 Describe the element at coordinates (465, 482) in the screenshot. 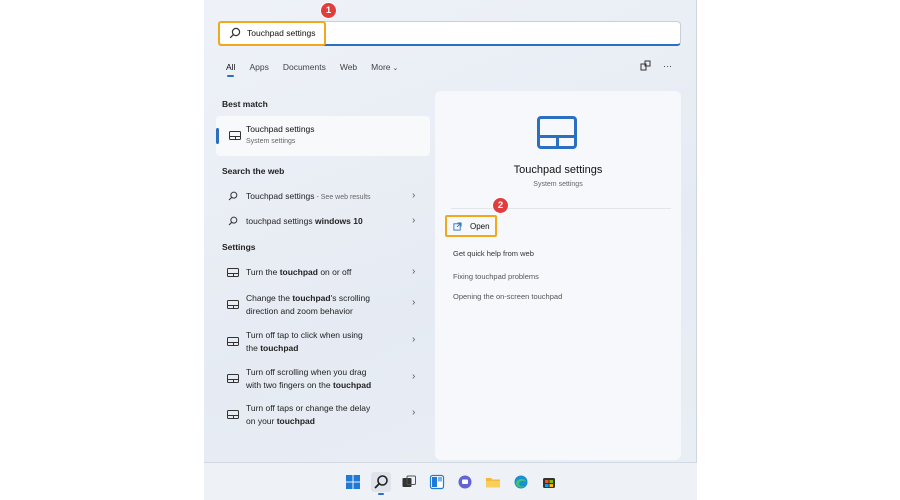

I see `chat-icon` at that location.